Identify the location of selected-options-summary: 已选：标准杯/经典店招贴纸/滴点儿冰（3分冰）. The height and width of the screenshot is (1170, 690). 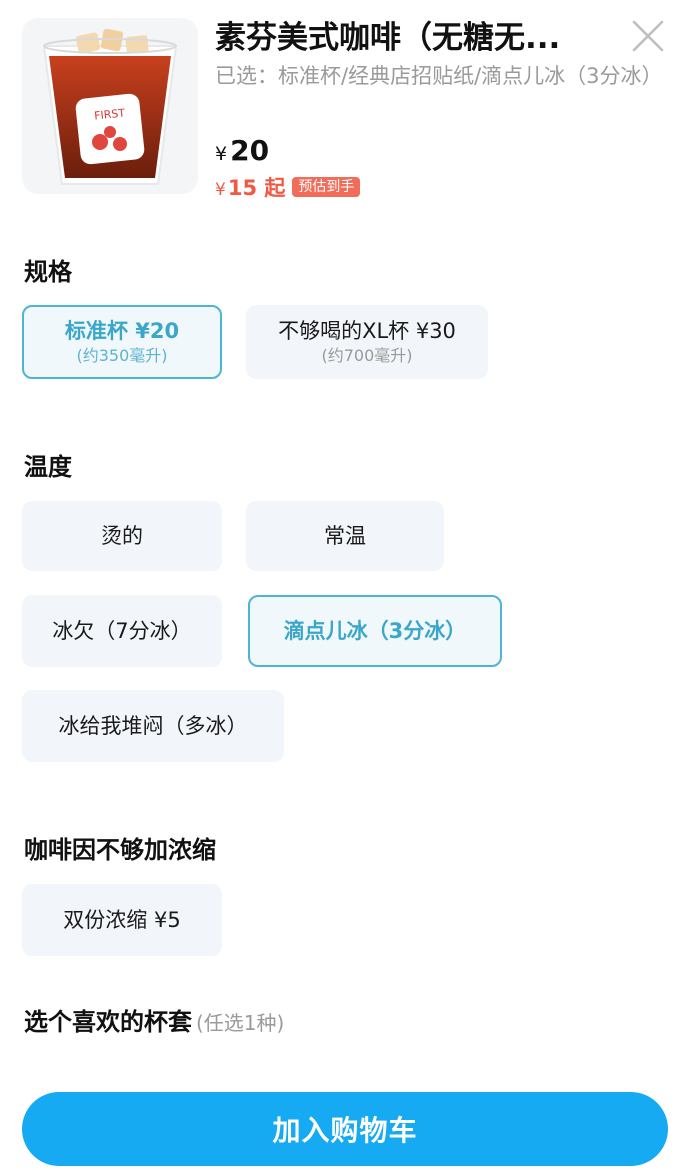
(439, 76).